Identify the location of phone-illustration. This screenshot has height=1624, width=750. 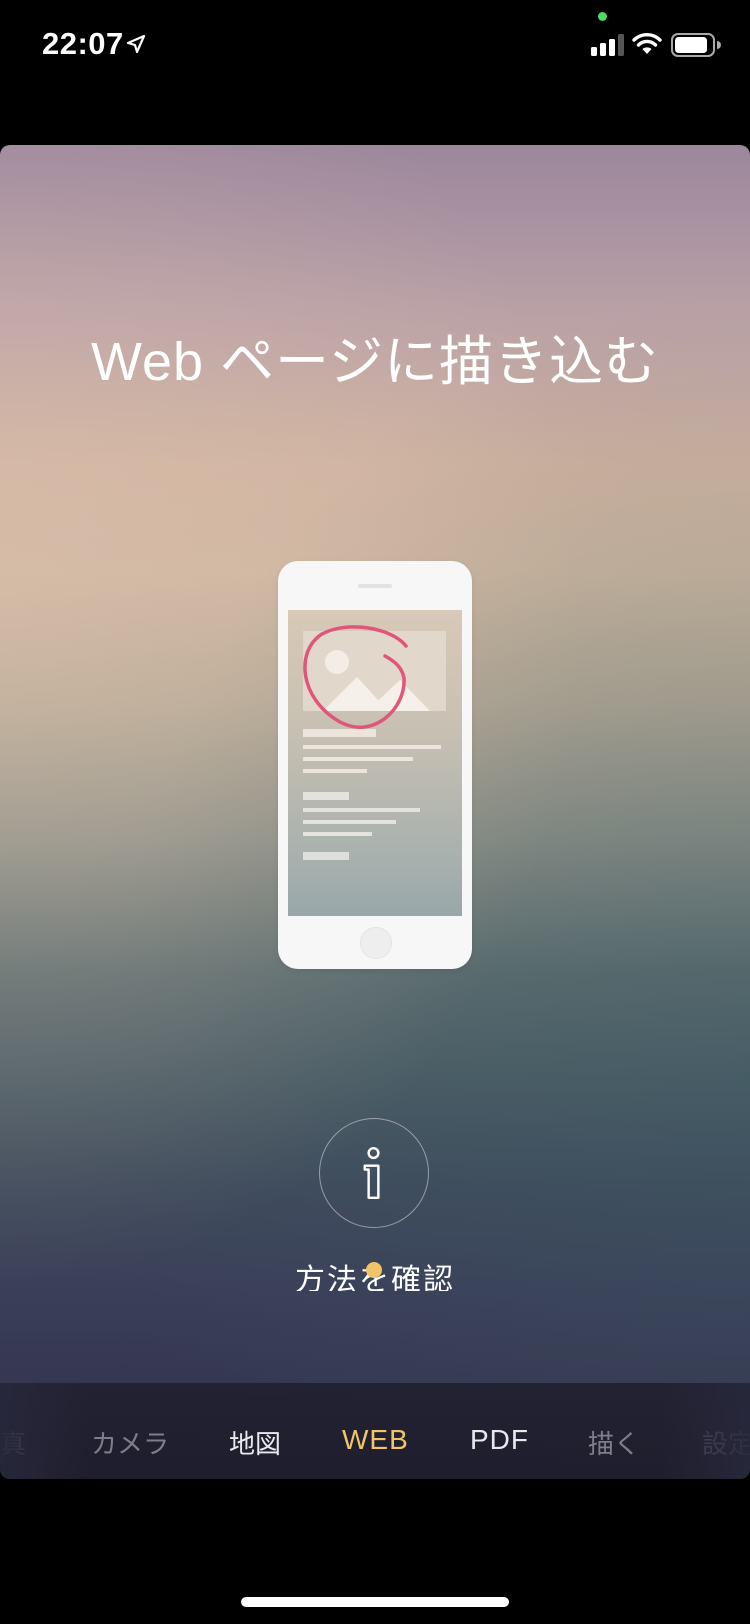
(375, 765).